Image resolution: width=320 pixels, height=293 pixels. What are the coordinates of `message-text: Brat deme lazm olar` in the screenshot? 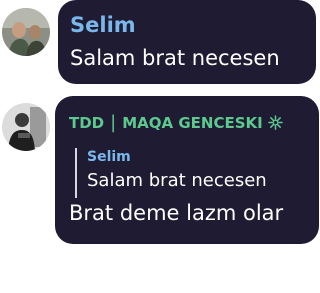 It's located at (176, 213).